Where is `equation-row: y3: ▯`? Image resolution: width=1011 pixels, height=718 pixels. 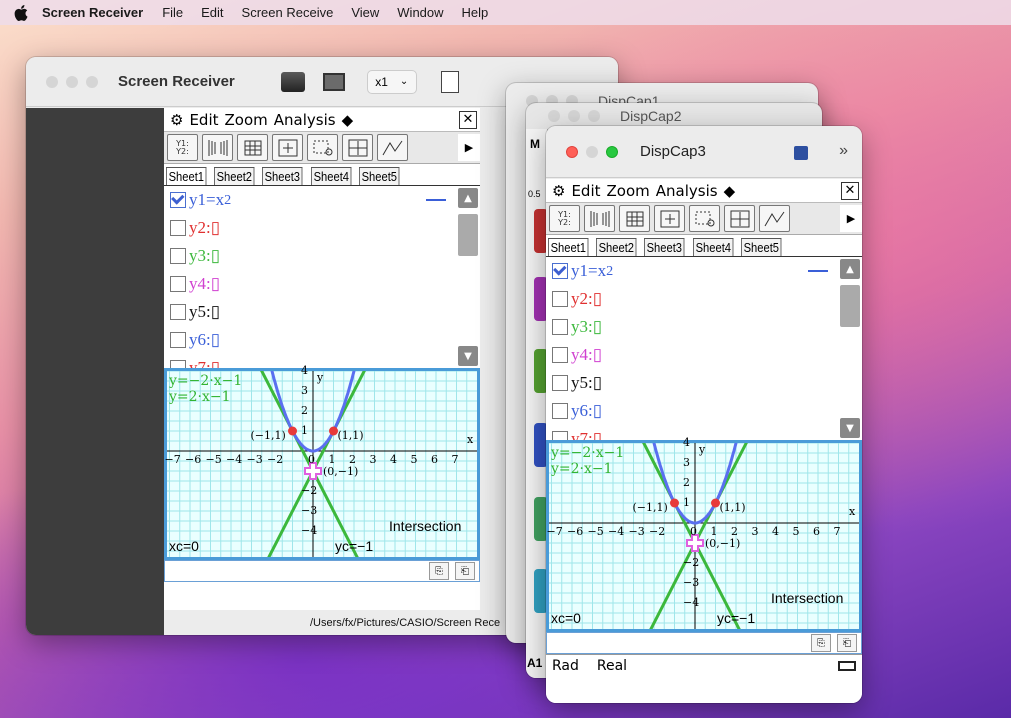
equation-row: y3: ▯ is located at coordinates (322, 256).